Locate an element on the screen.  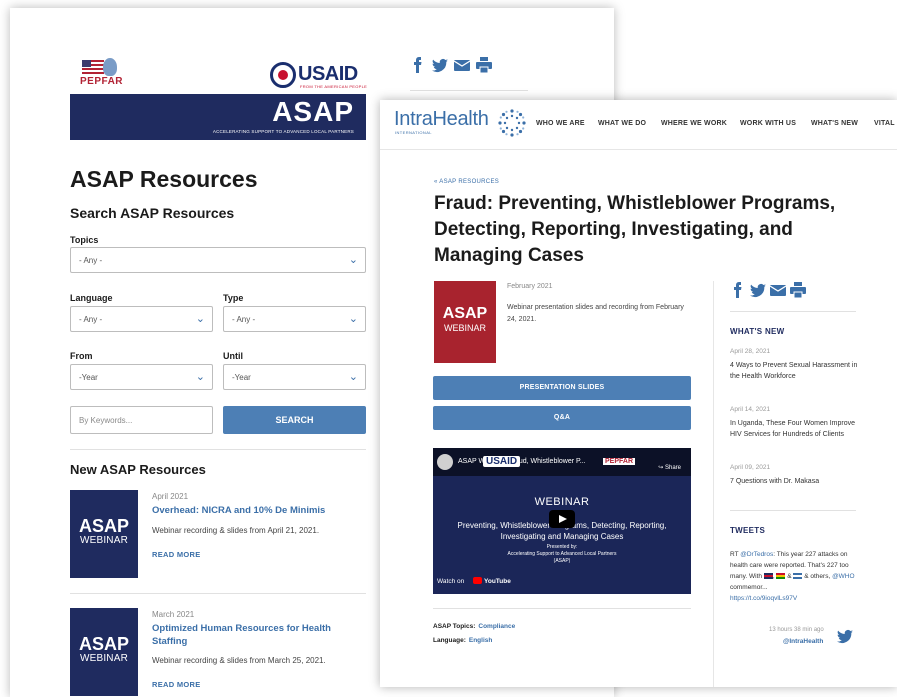
keywords-input is located at coordinates (141, 420).